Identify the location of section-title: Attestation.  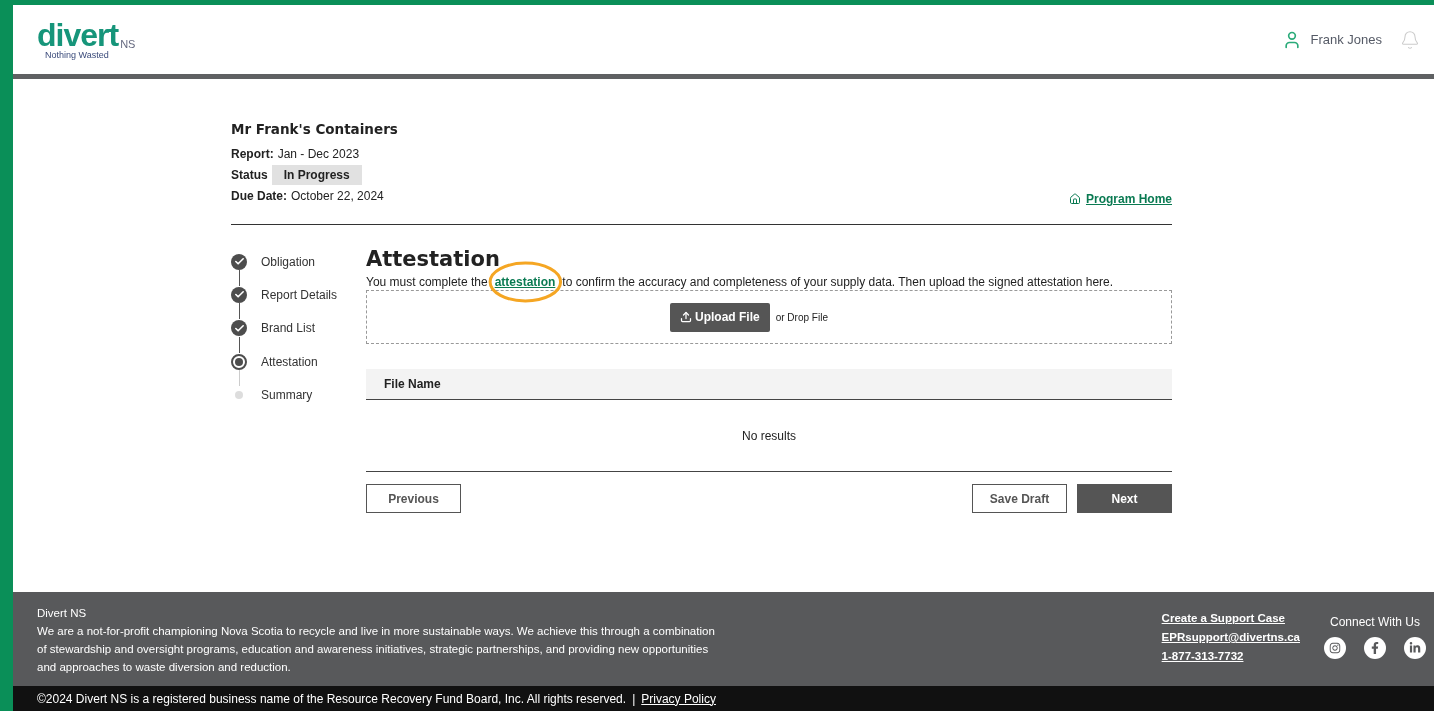
(433, 259).